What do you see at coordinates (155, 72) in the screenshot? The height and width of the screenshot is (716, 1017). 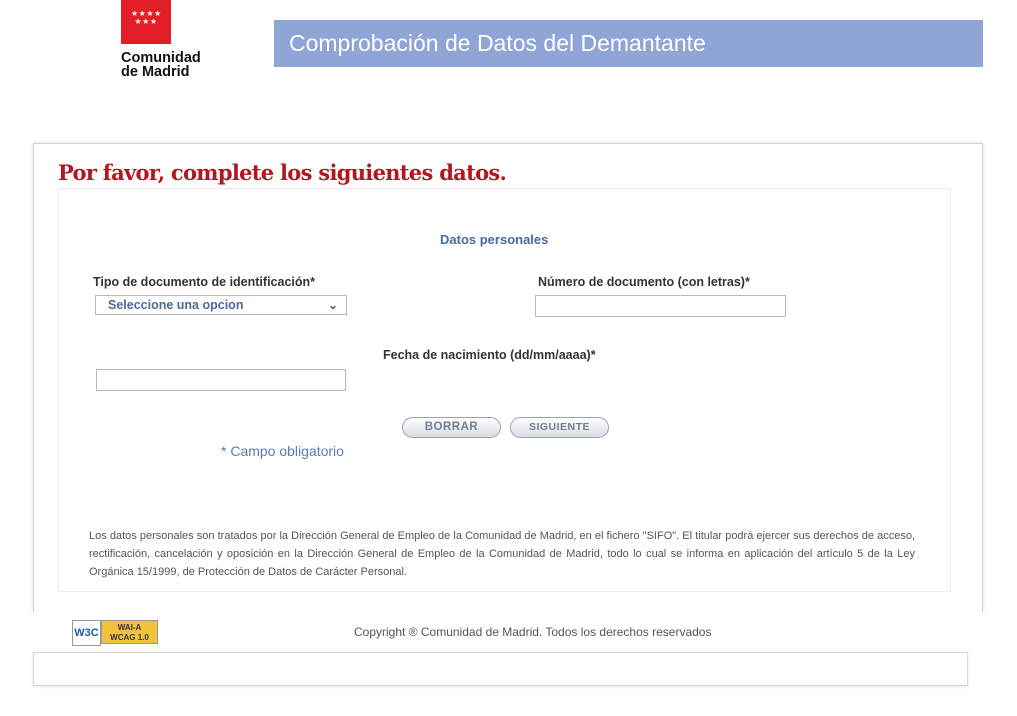 I see `logo-line-2: de Madrid` at bounding box center [155, 72].